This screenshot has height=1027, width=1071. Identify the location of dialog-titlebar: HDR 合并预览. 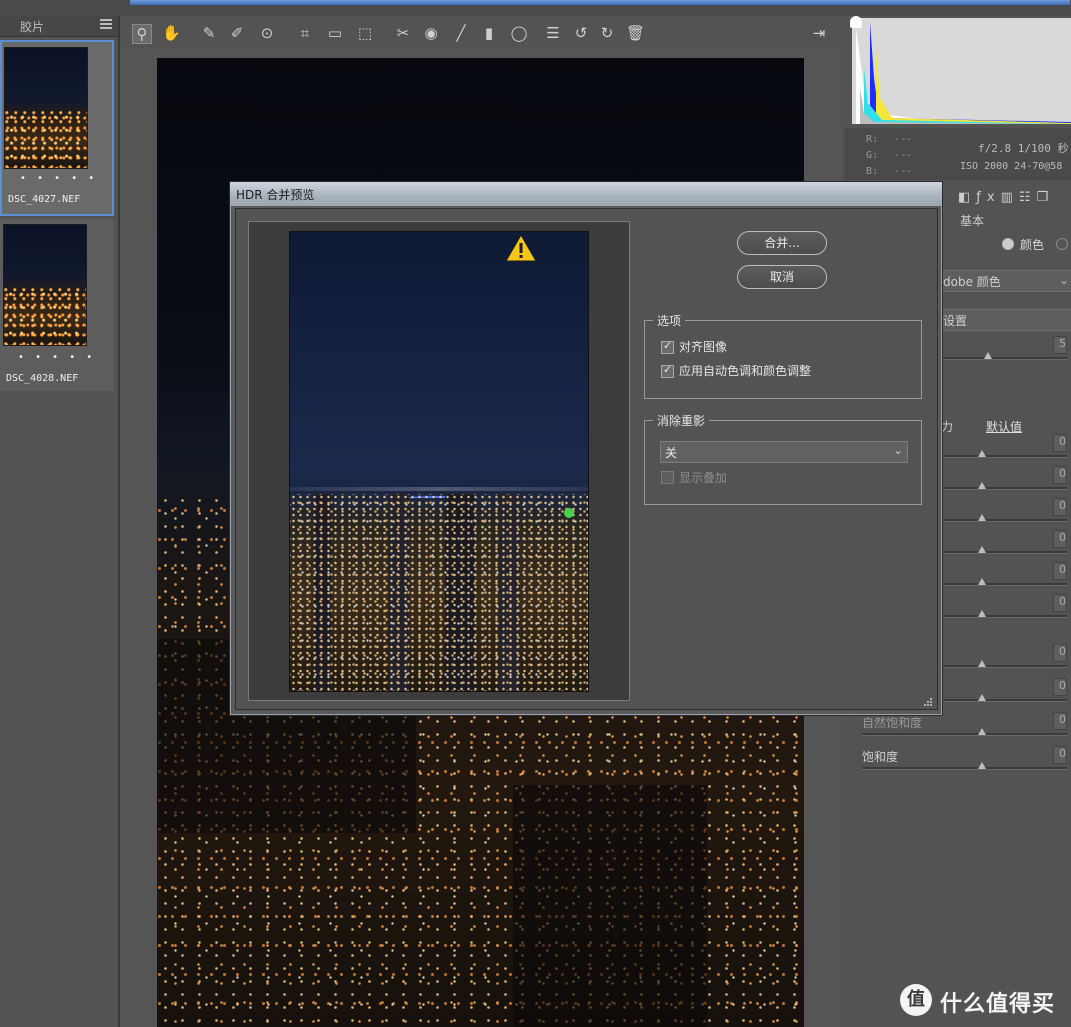
(586, 194).